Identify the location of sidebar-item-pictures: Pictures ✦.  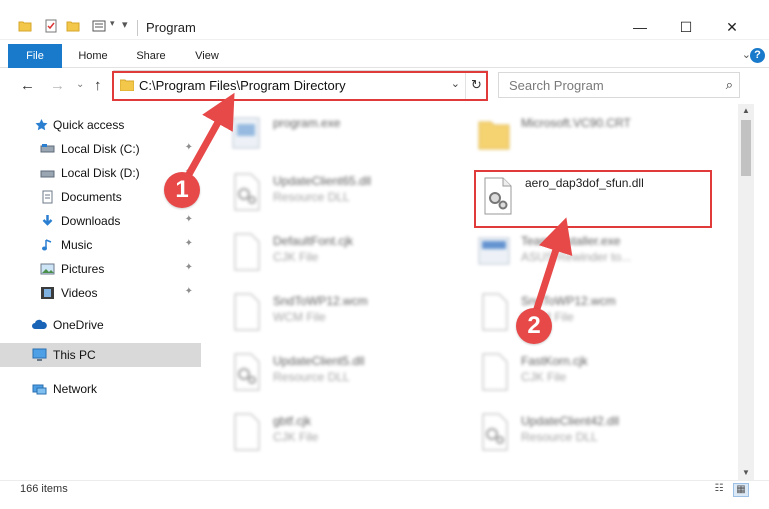
(100, 269).